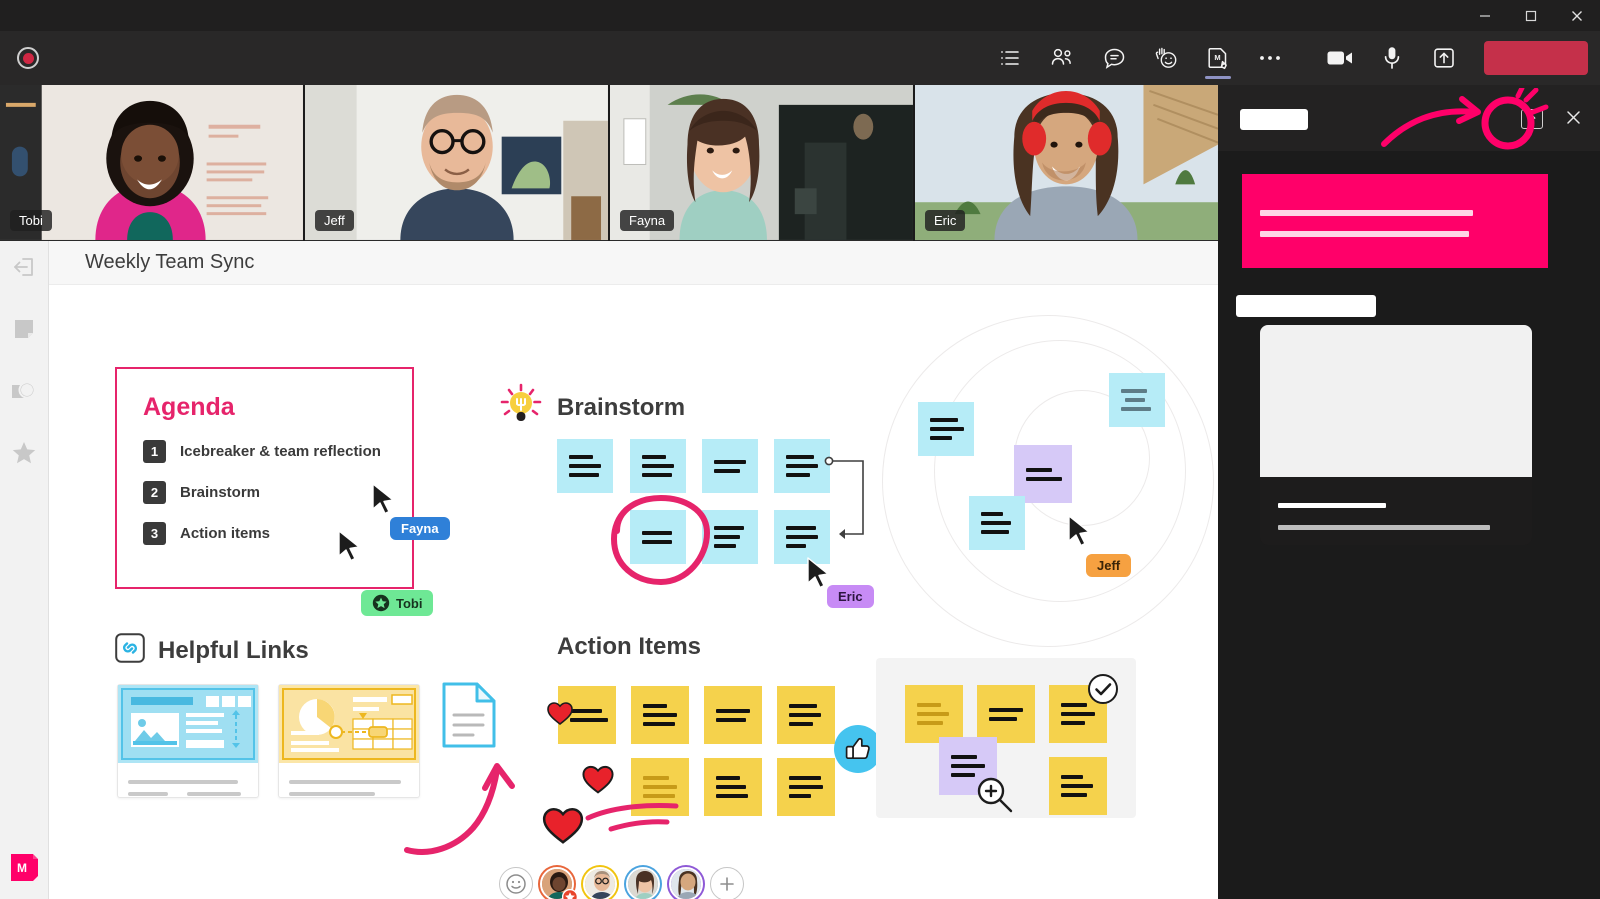  What do you see at coordinates (844, 497) in the screenshot?
I see `connector-arrow` at bounding box center [844, 497].